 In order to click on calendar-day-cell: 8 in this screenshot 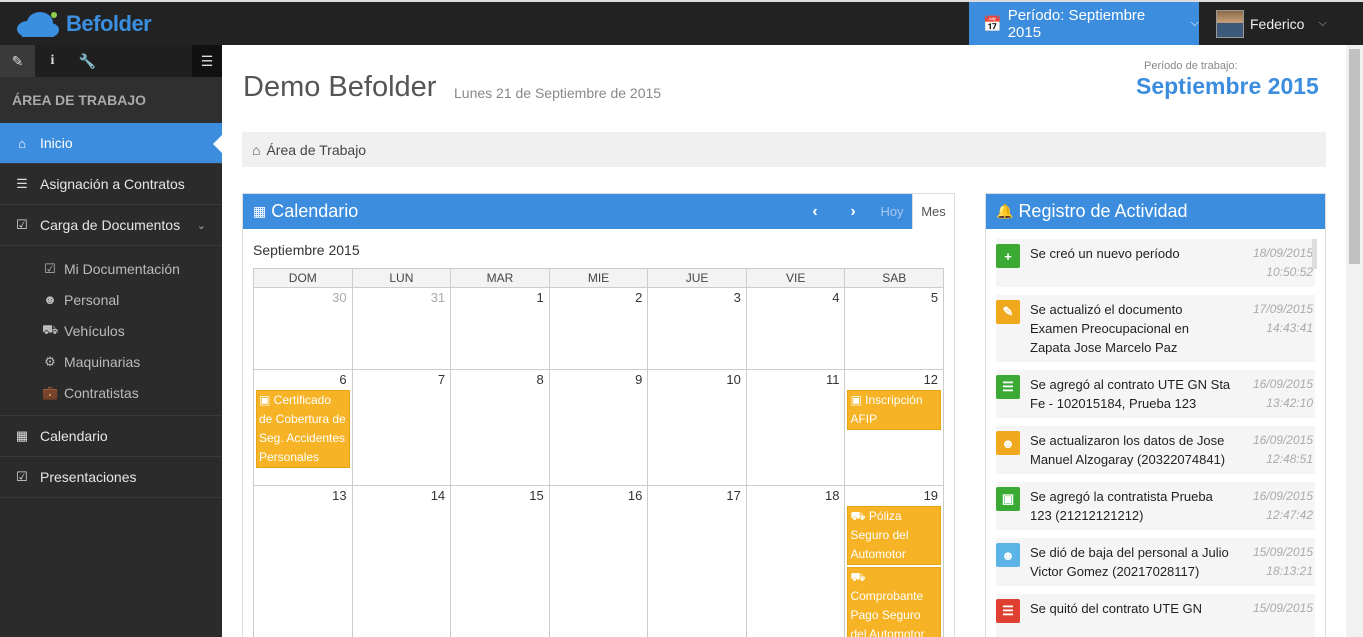, I will do `click(500, 427)`.